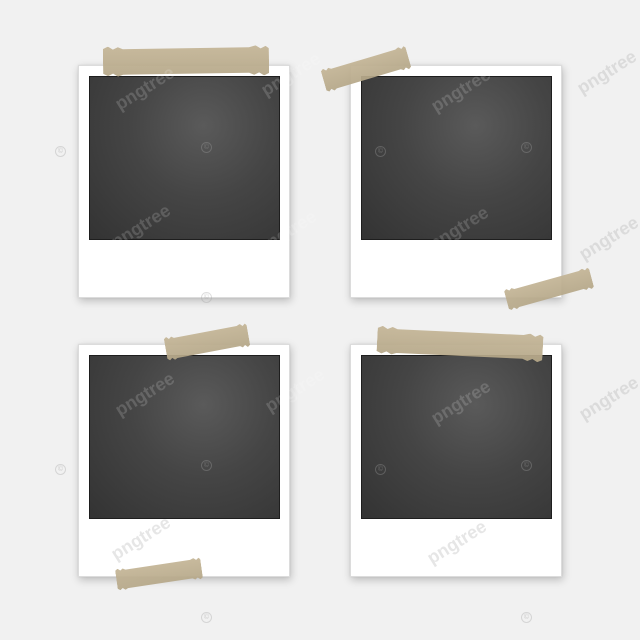  Describe the element at coordinates (456, 437) in the screenshot. I see `photo-placeholder-bottom-right` at that location.